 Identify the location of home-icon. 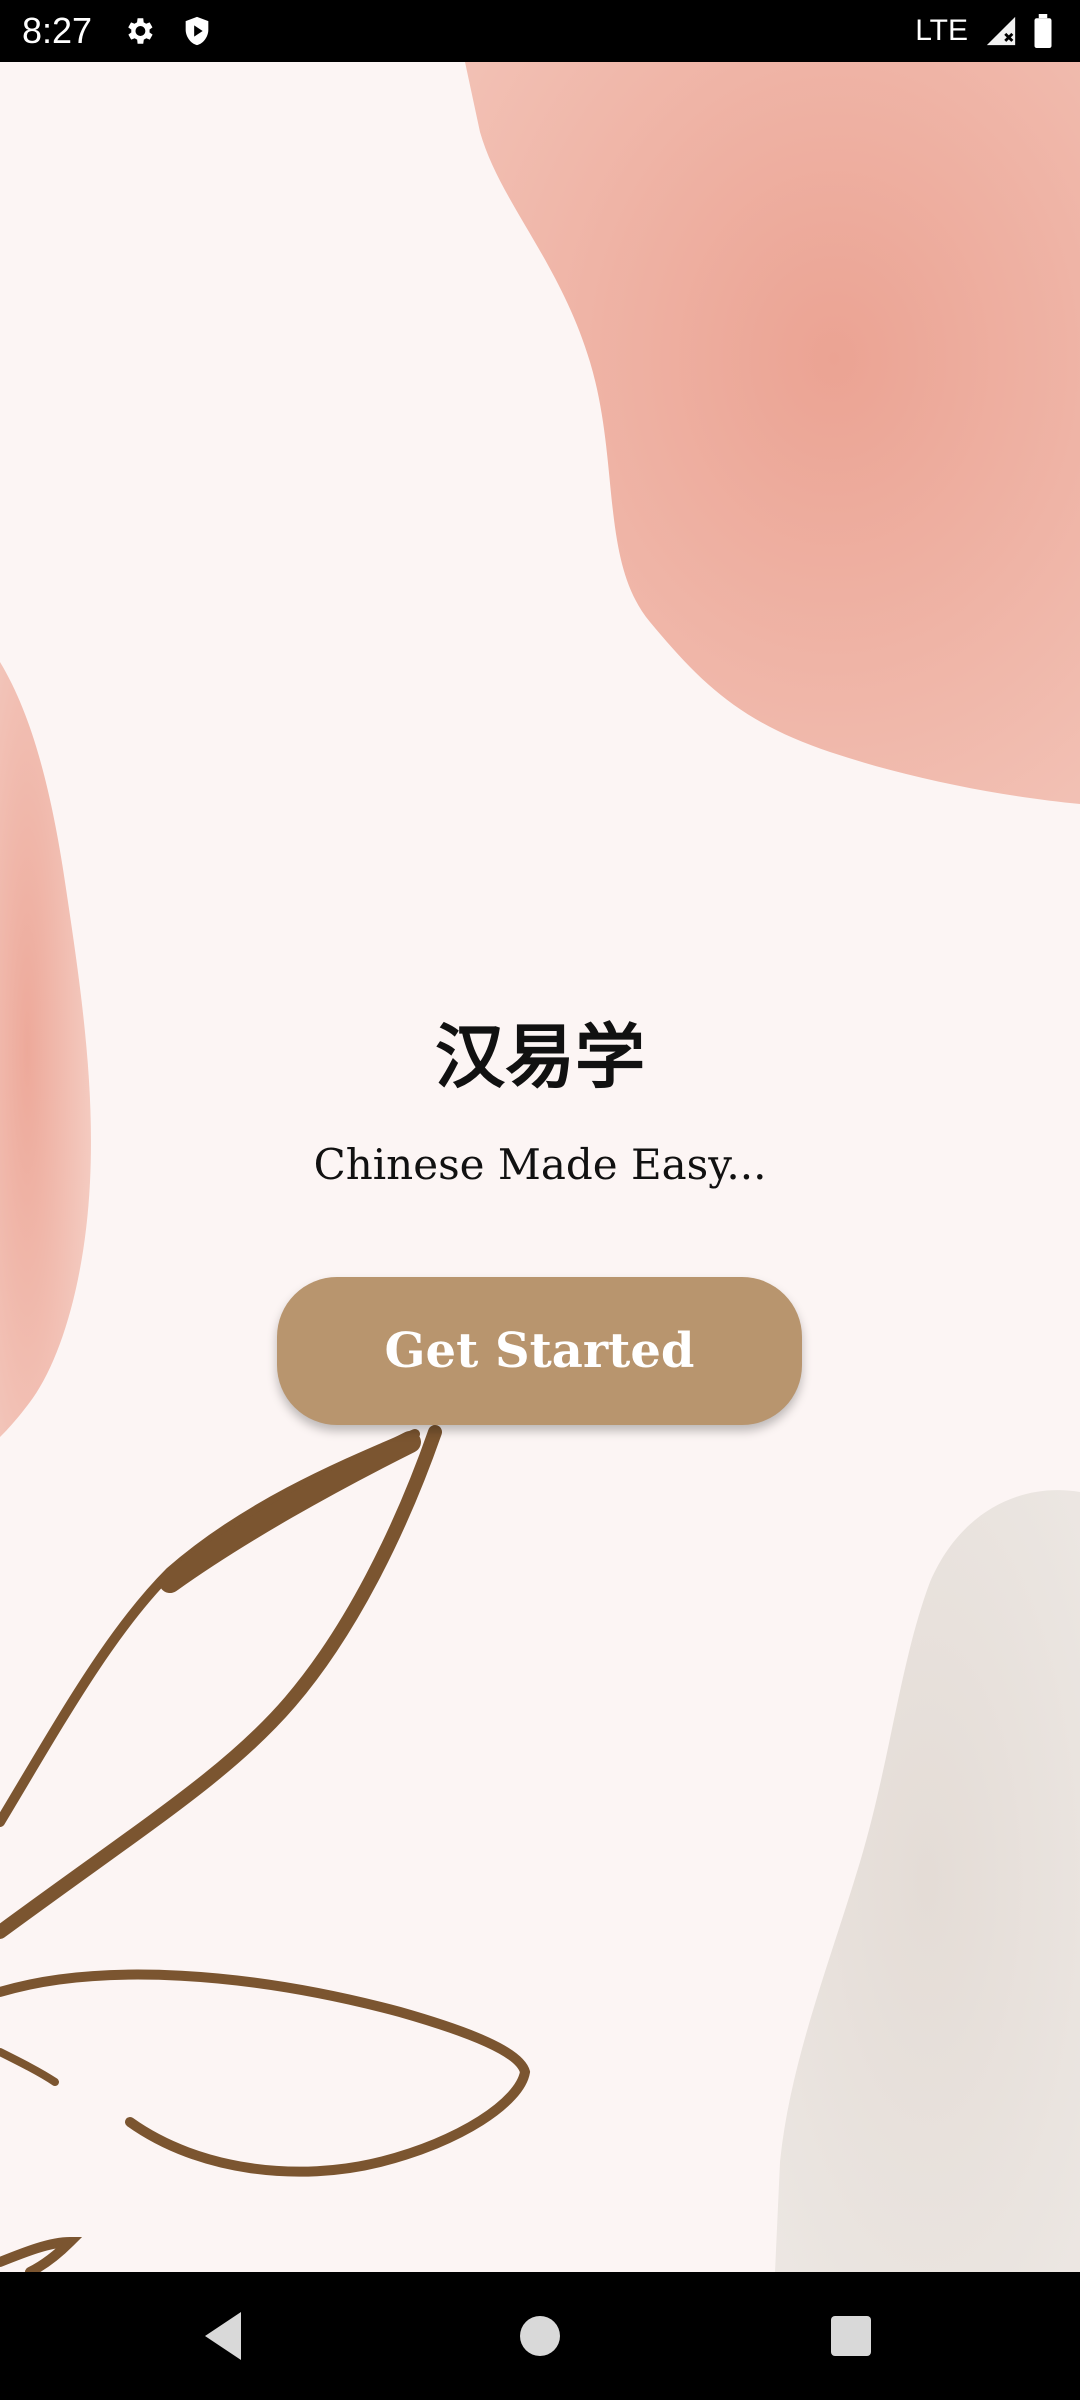
(540, 2336).